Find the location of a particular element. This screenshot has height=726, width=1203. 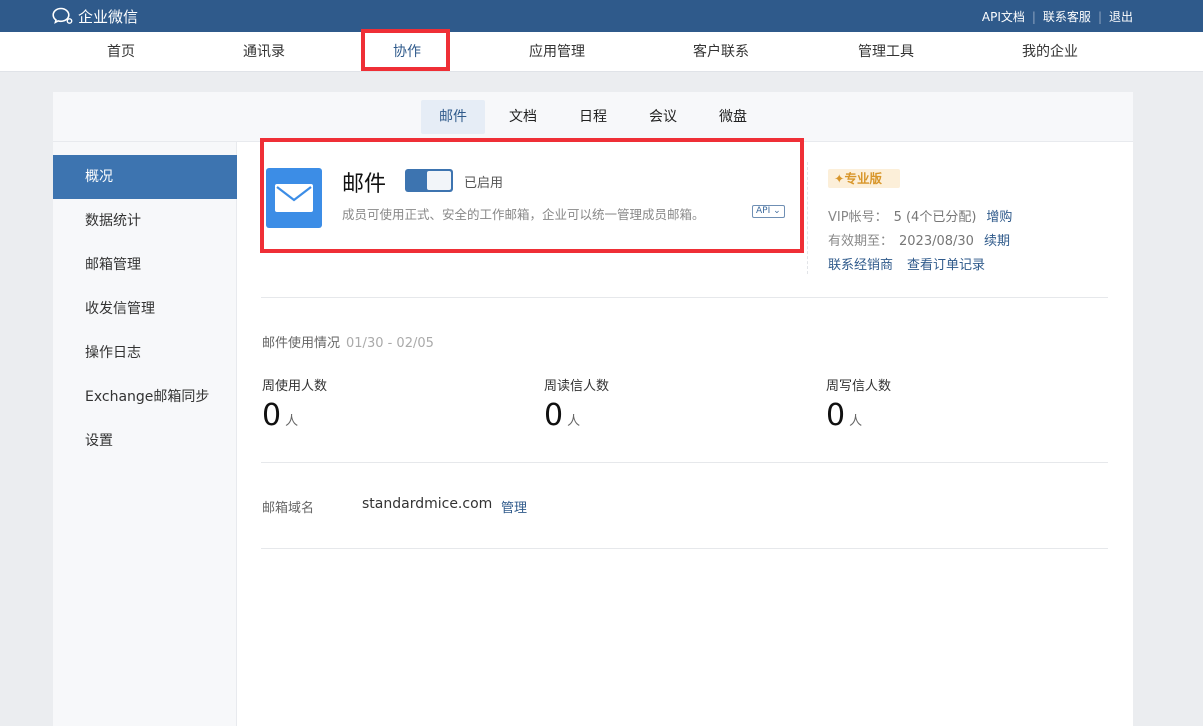

nav-customer: 客户联系 is located at coordinates (721, 52).